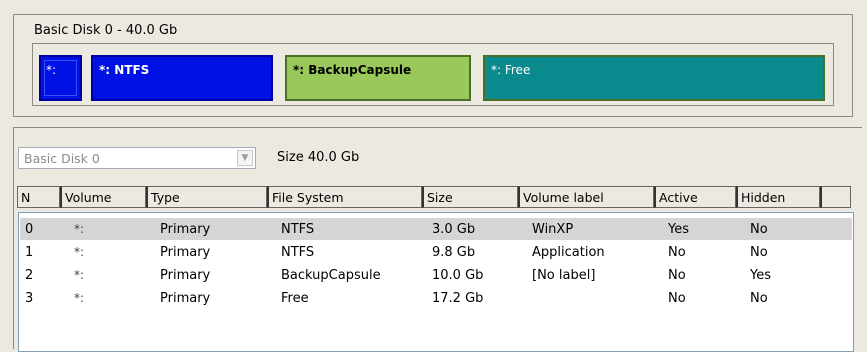  Describe the element at coordinates (458, 298) in the screenshot. I see `cell-size: 17.2 Gb` at that location.